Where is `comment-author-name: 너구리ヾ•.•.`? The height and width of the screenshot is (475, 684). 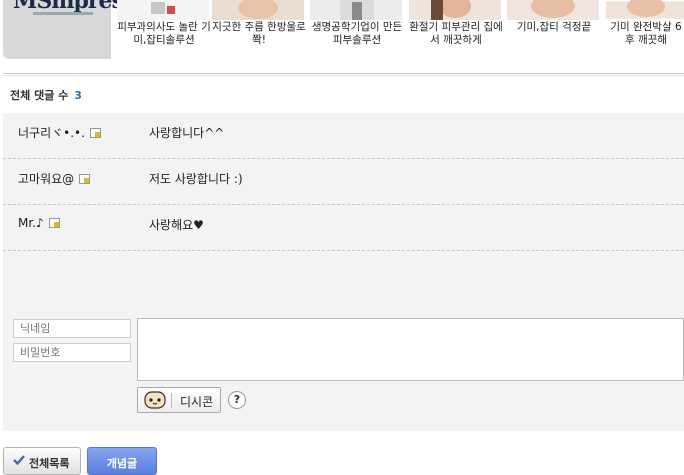
comment-author-name: 너구리ヾ•.•. is located at coordinates (51, 133).